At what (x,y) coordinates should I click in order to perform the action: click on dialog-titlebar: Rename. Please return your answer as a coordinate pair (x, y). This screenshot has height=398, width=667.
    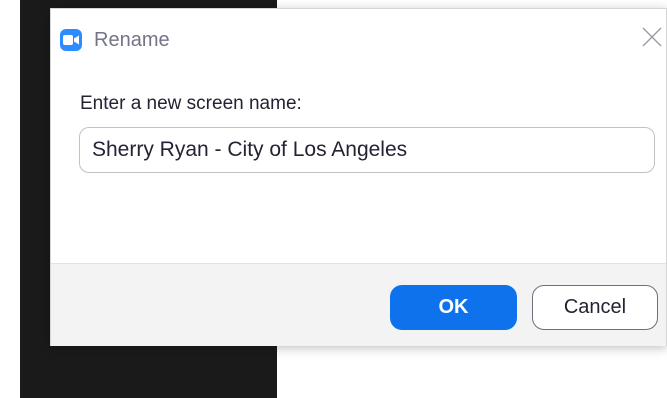
    Looking at the image, I should click on (358, 35).